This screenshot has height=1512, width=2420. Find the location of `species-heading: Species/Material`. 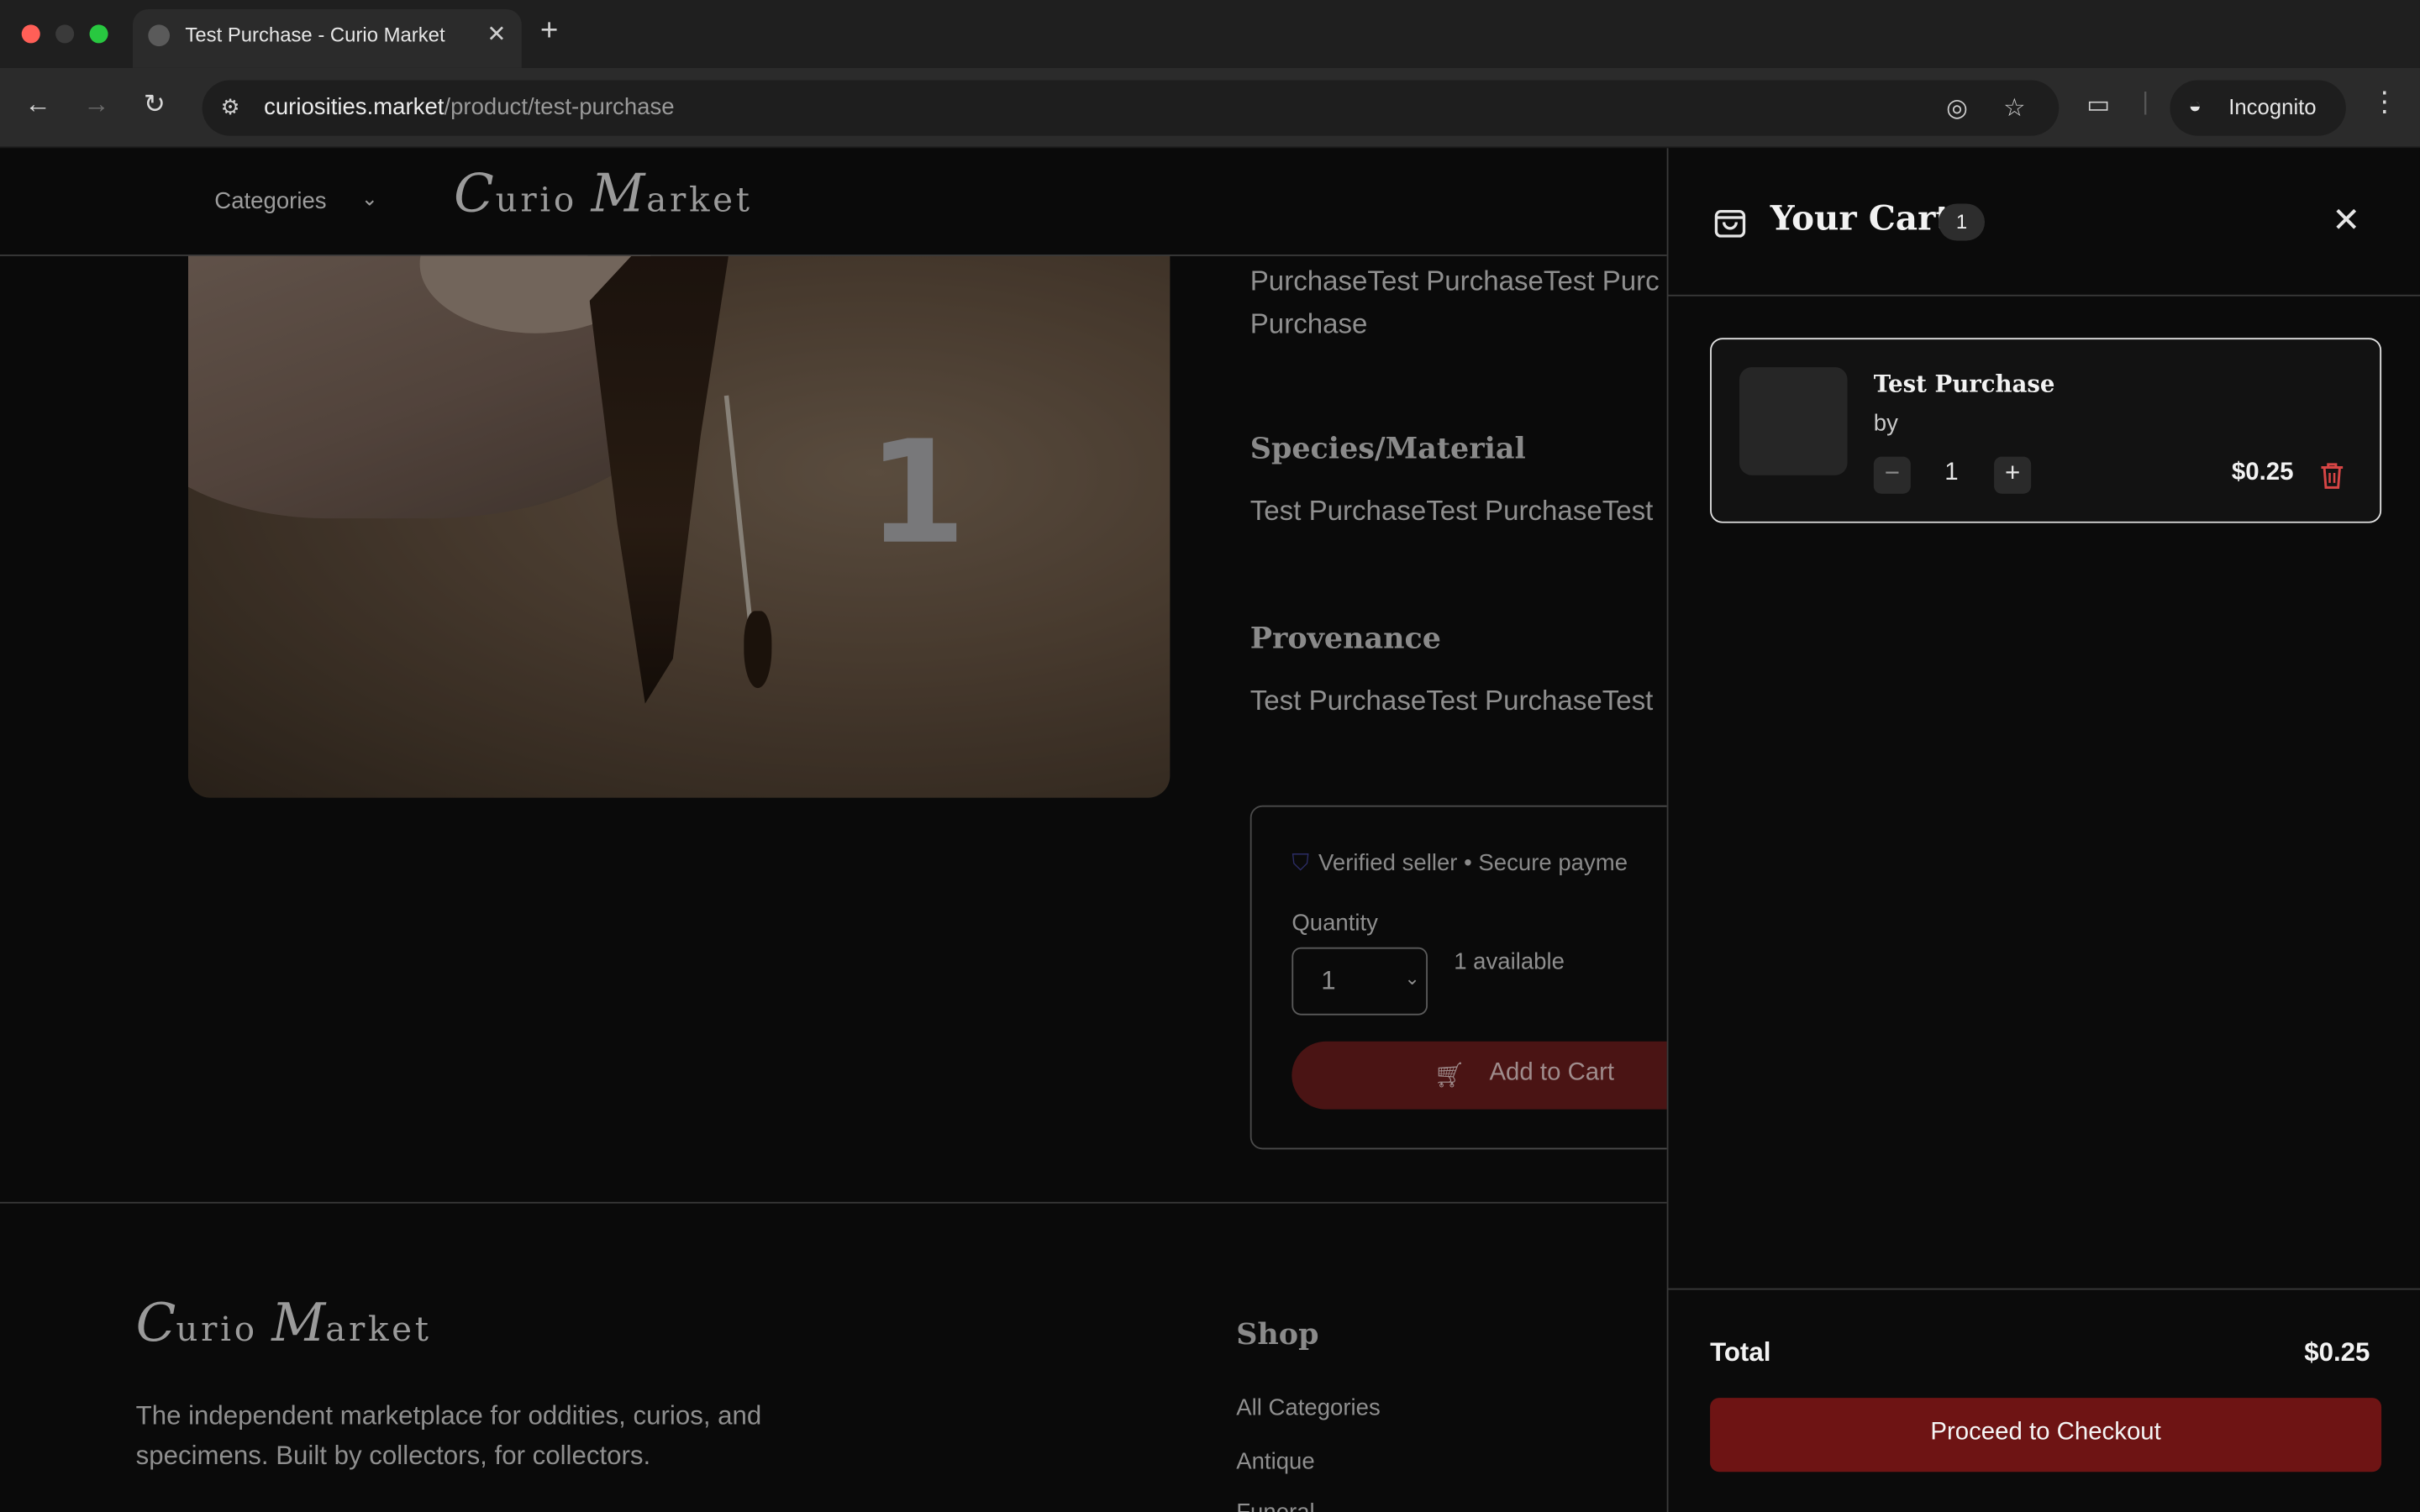

species-heading: Species/Material is located at coordinates (1387, 449).